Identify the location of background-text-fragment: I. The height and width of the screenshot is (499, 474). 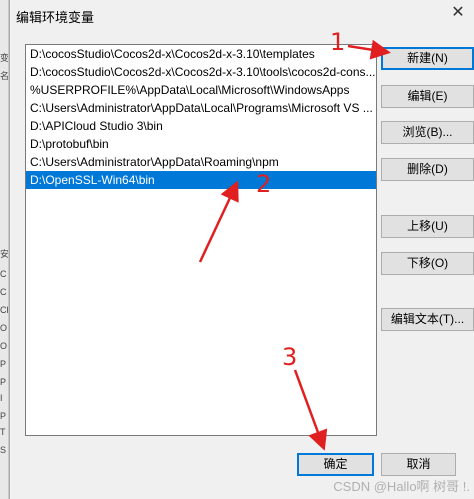
(1, 398).